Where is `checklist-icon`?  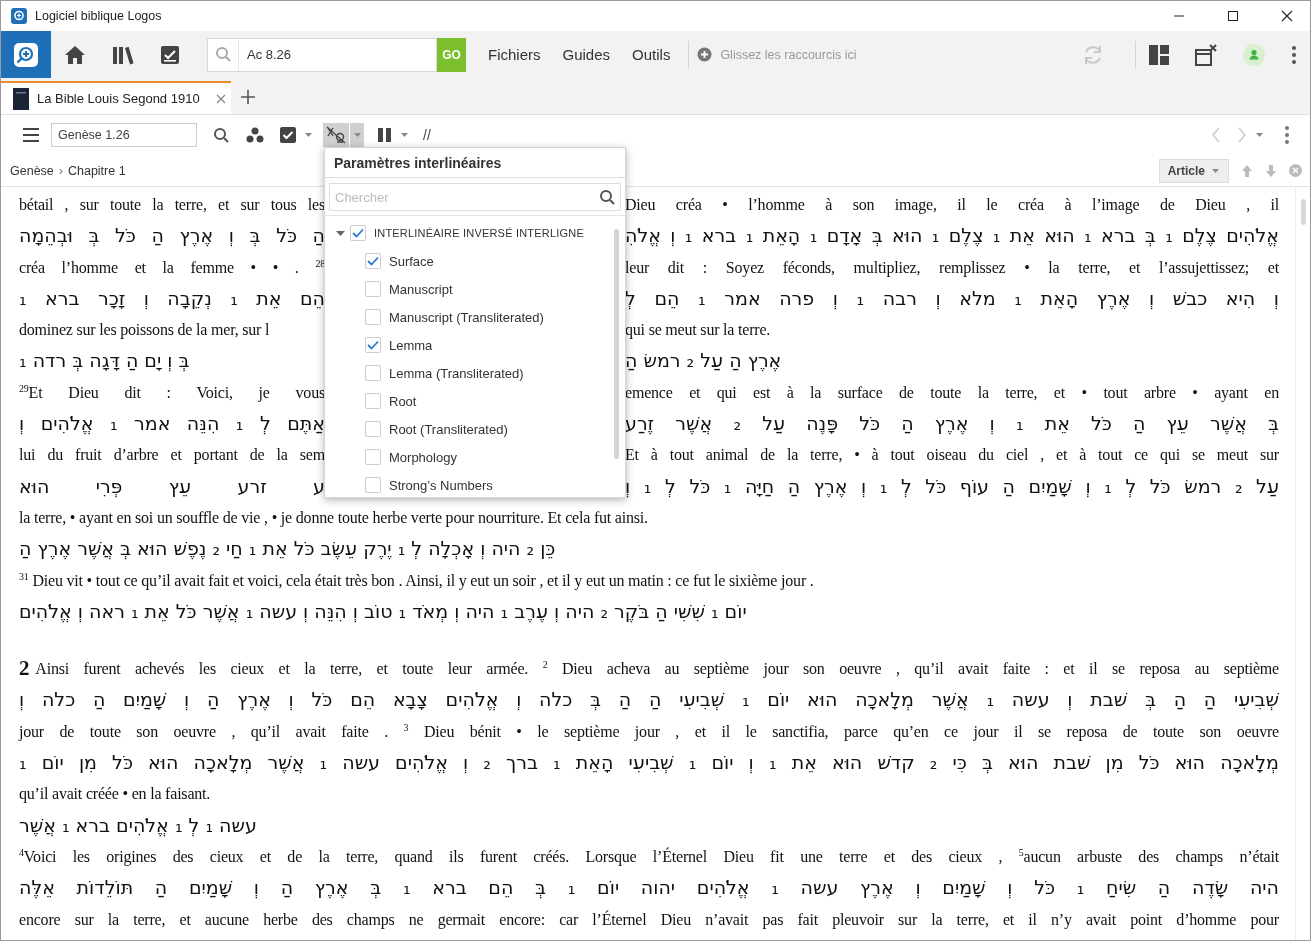
checklist-icon is located at coordinates (170, 54).